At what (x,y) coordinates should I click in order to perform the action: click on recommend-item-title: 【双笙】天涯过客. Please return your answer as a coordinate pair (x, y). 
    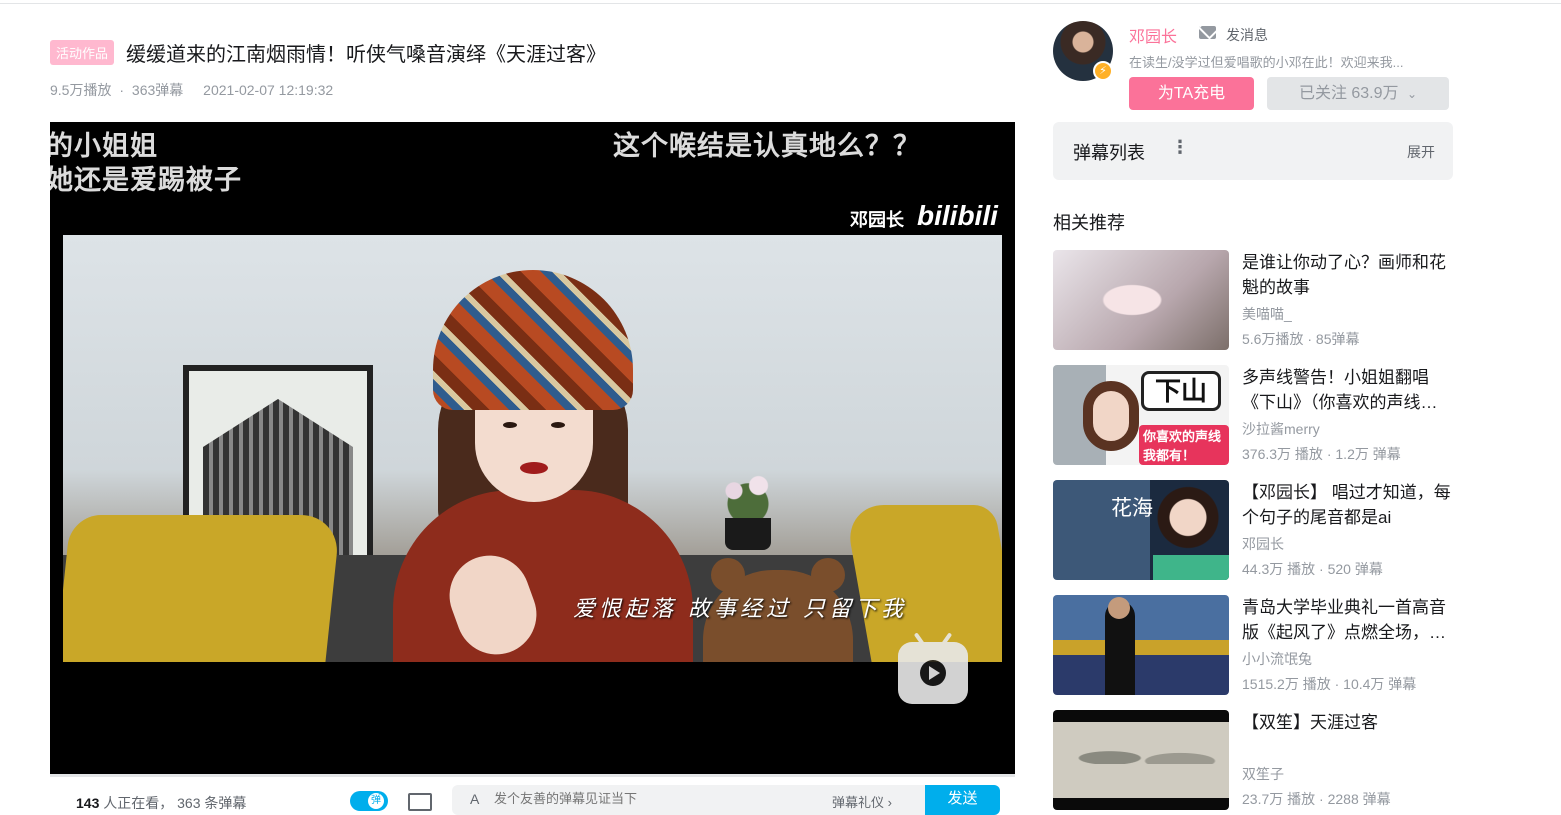
    Looking at the image, I should click on (1348, 722).